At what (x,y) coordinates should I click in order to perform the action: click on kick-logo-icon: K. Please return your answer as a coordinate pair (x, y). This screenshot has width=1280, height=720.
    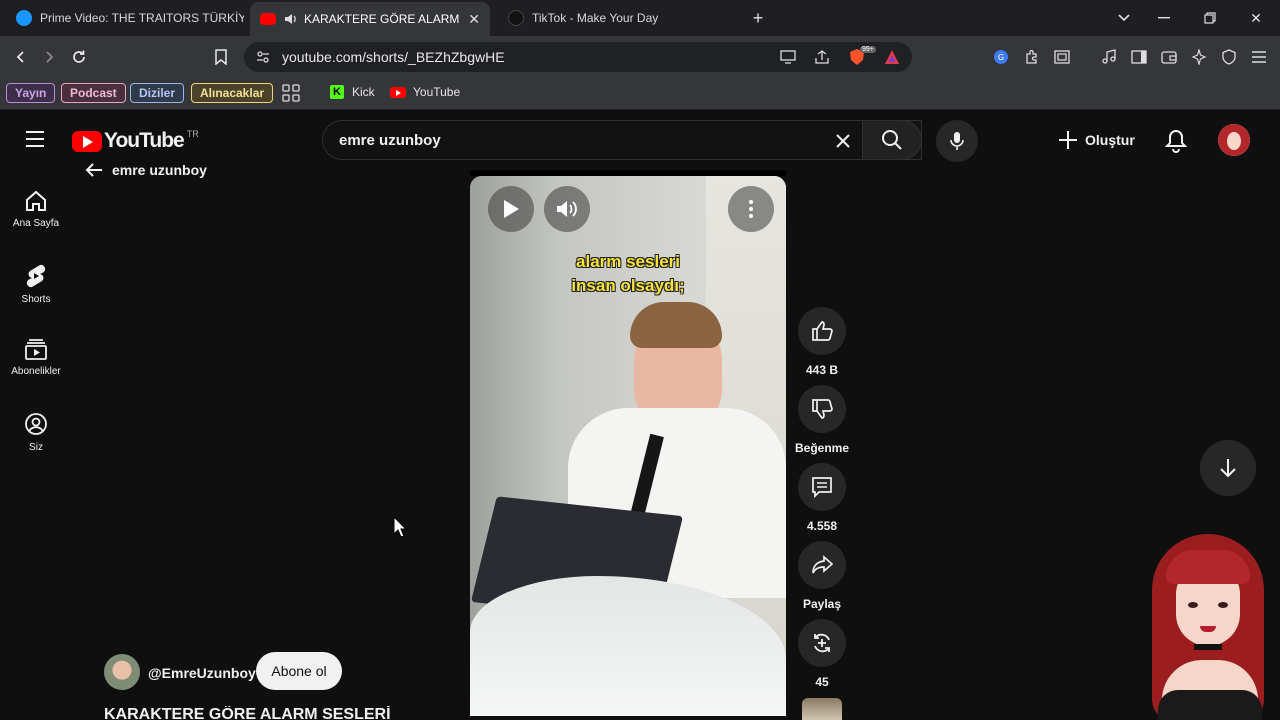
    Looking at the image, I should click on (337, 92).